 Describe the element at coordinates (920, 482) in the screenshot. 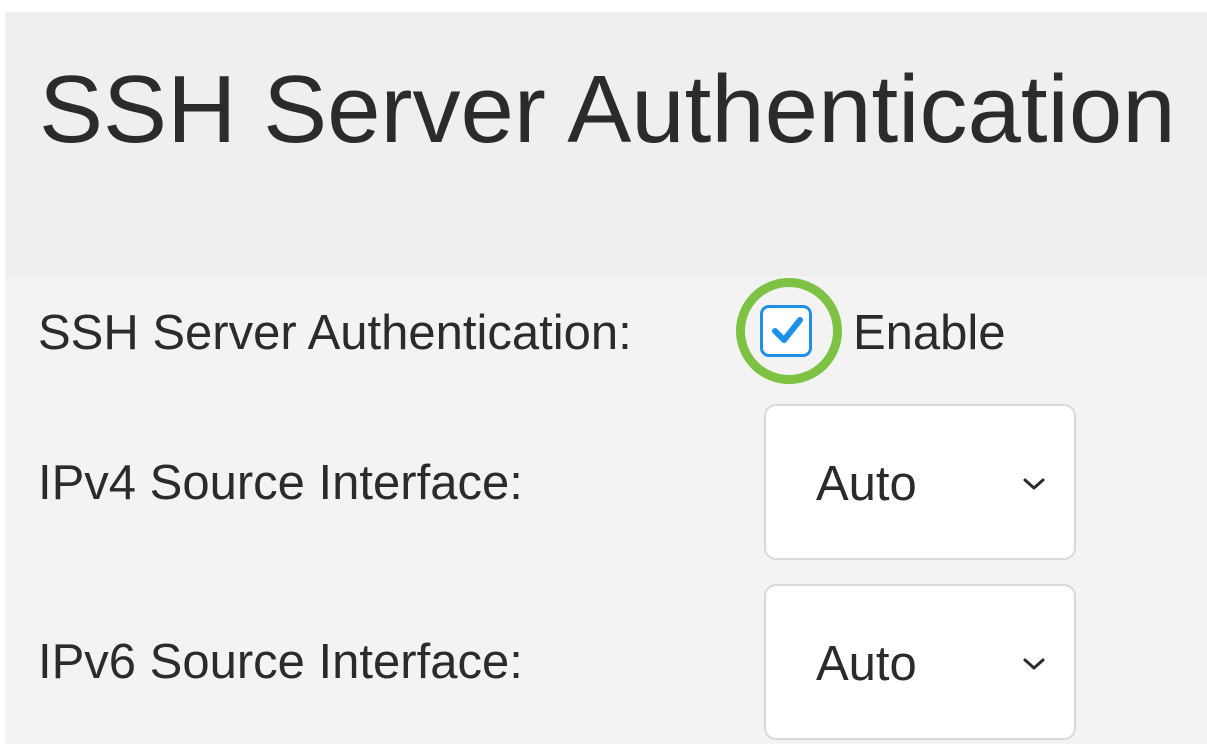

I see `ipv4-source-interface-select: Auto` at that location.